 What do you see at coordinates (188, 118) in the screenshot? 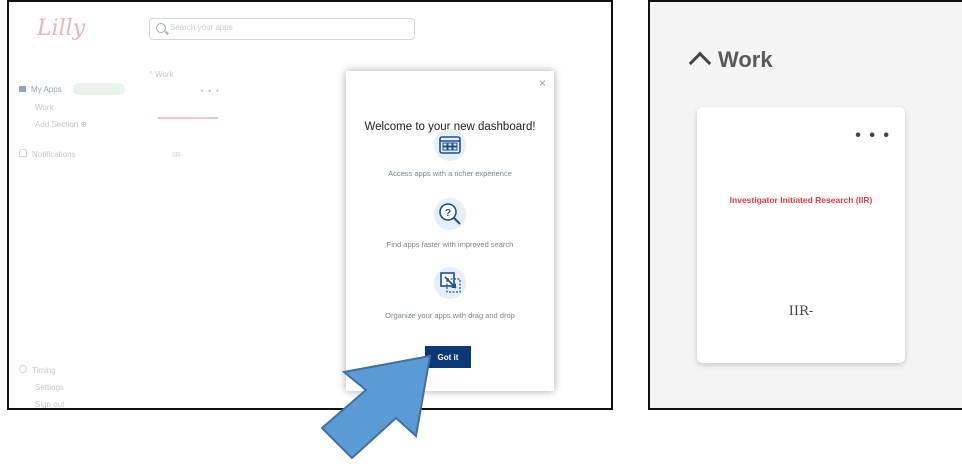
I see `app-name-placeholder` at bounding box center [188, 118].